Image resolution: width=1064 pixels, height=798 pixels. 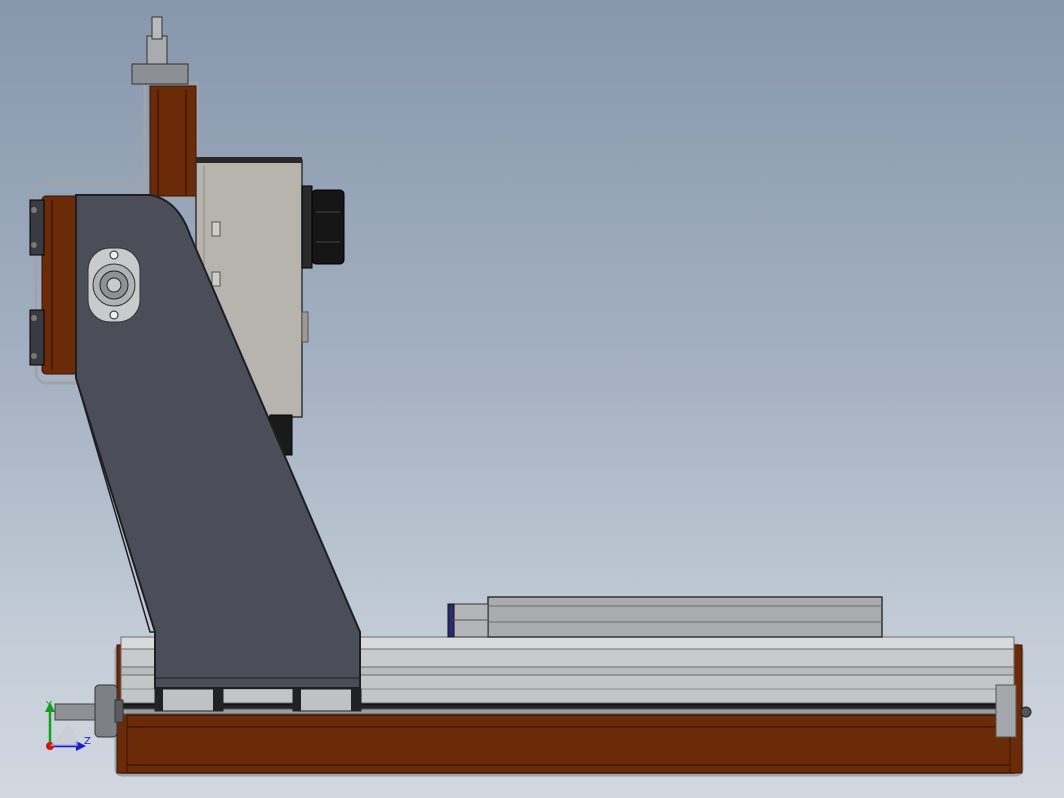 What do you see at coordinates (665, 617) in the screenshot?
I see `workpiece-block` at bounding box center [665, 617].